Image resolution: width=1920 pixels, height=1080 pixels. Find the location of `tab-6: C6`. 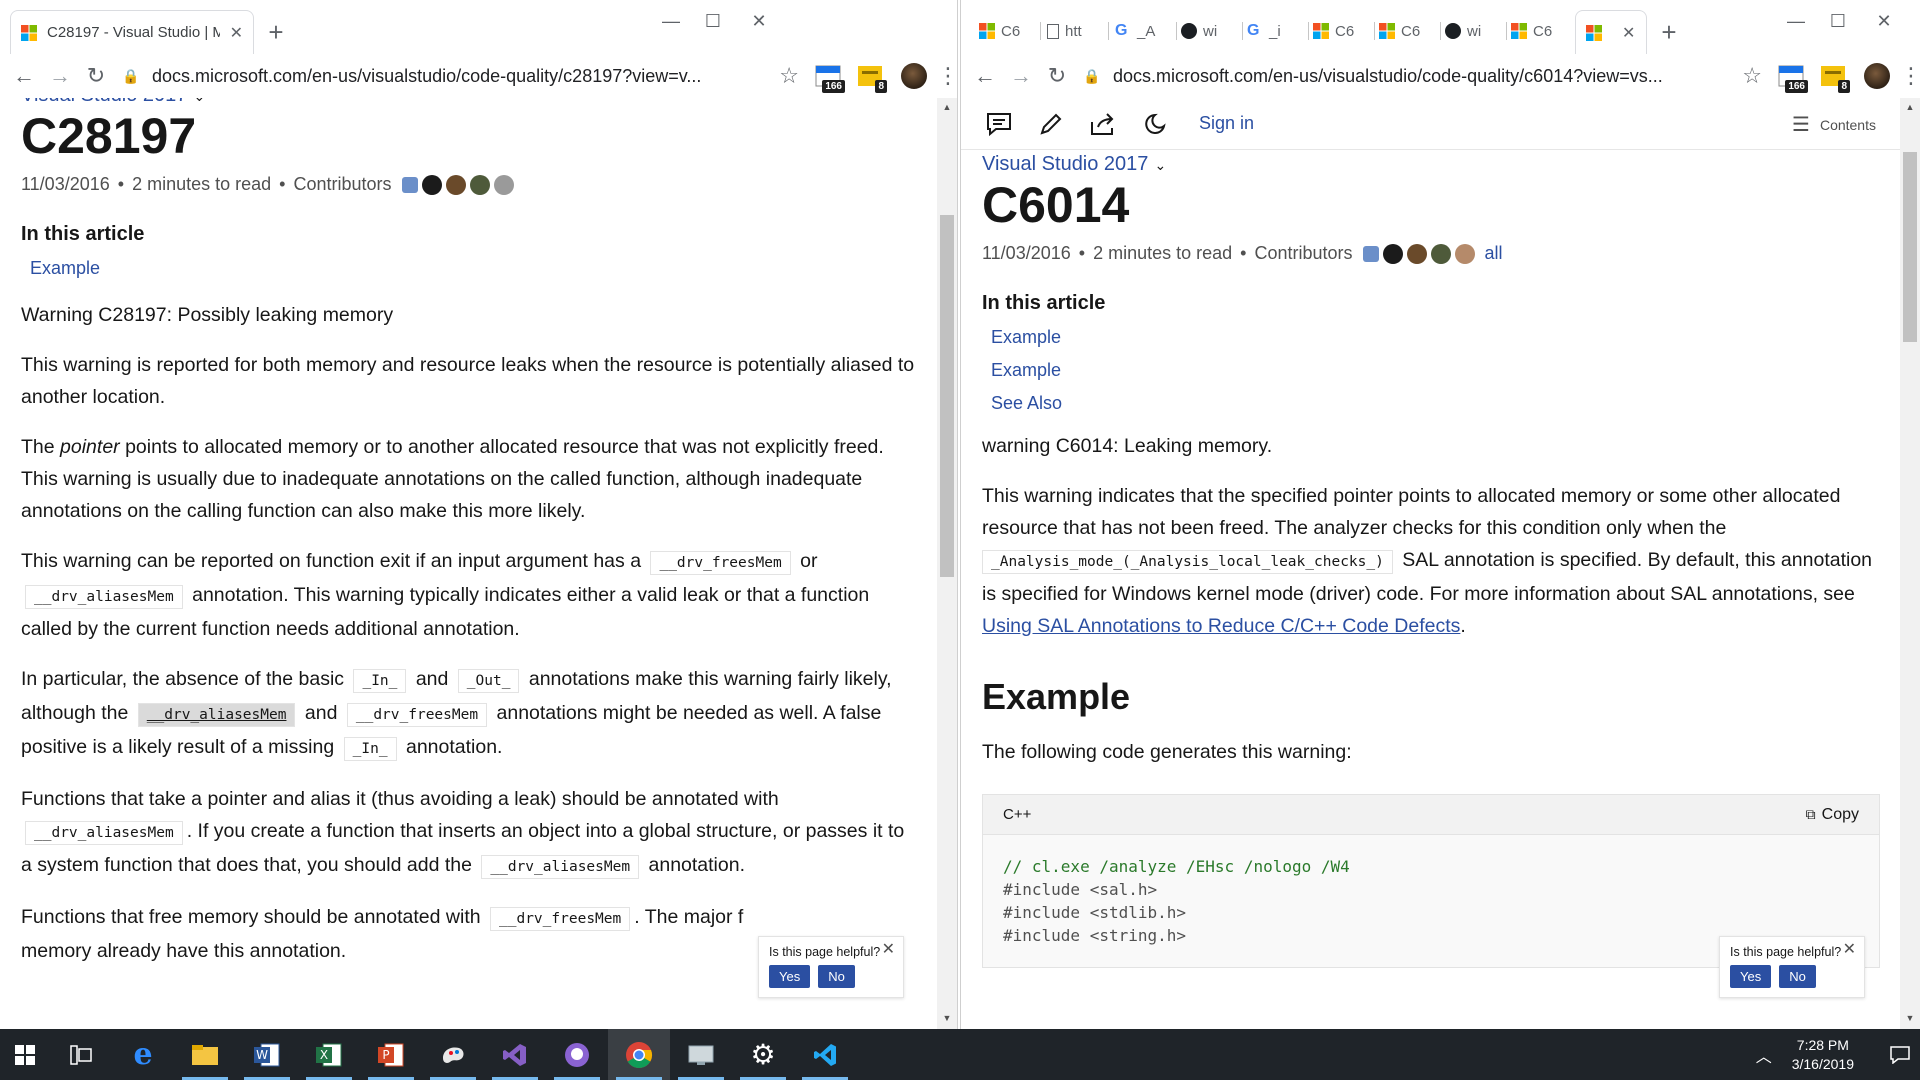

tab-6: C6 is located at coordinates (1344, 31).